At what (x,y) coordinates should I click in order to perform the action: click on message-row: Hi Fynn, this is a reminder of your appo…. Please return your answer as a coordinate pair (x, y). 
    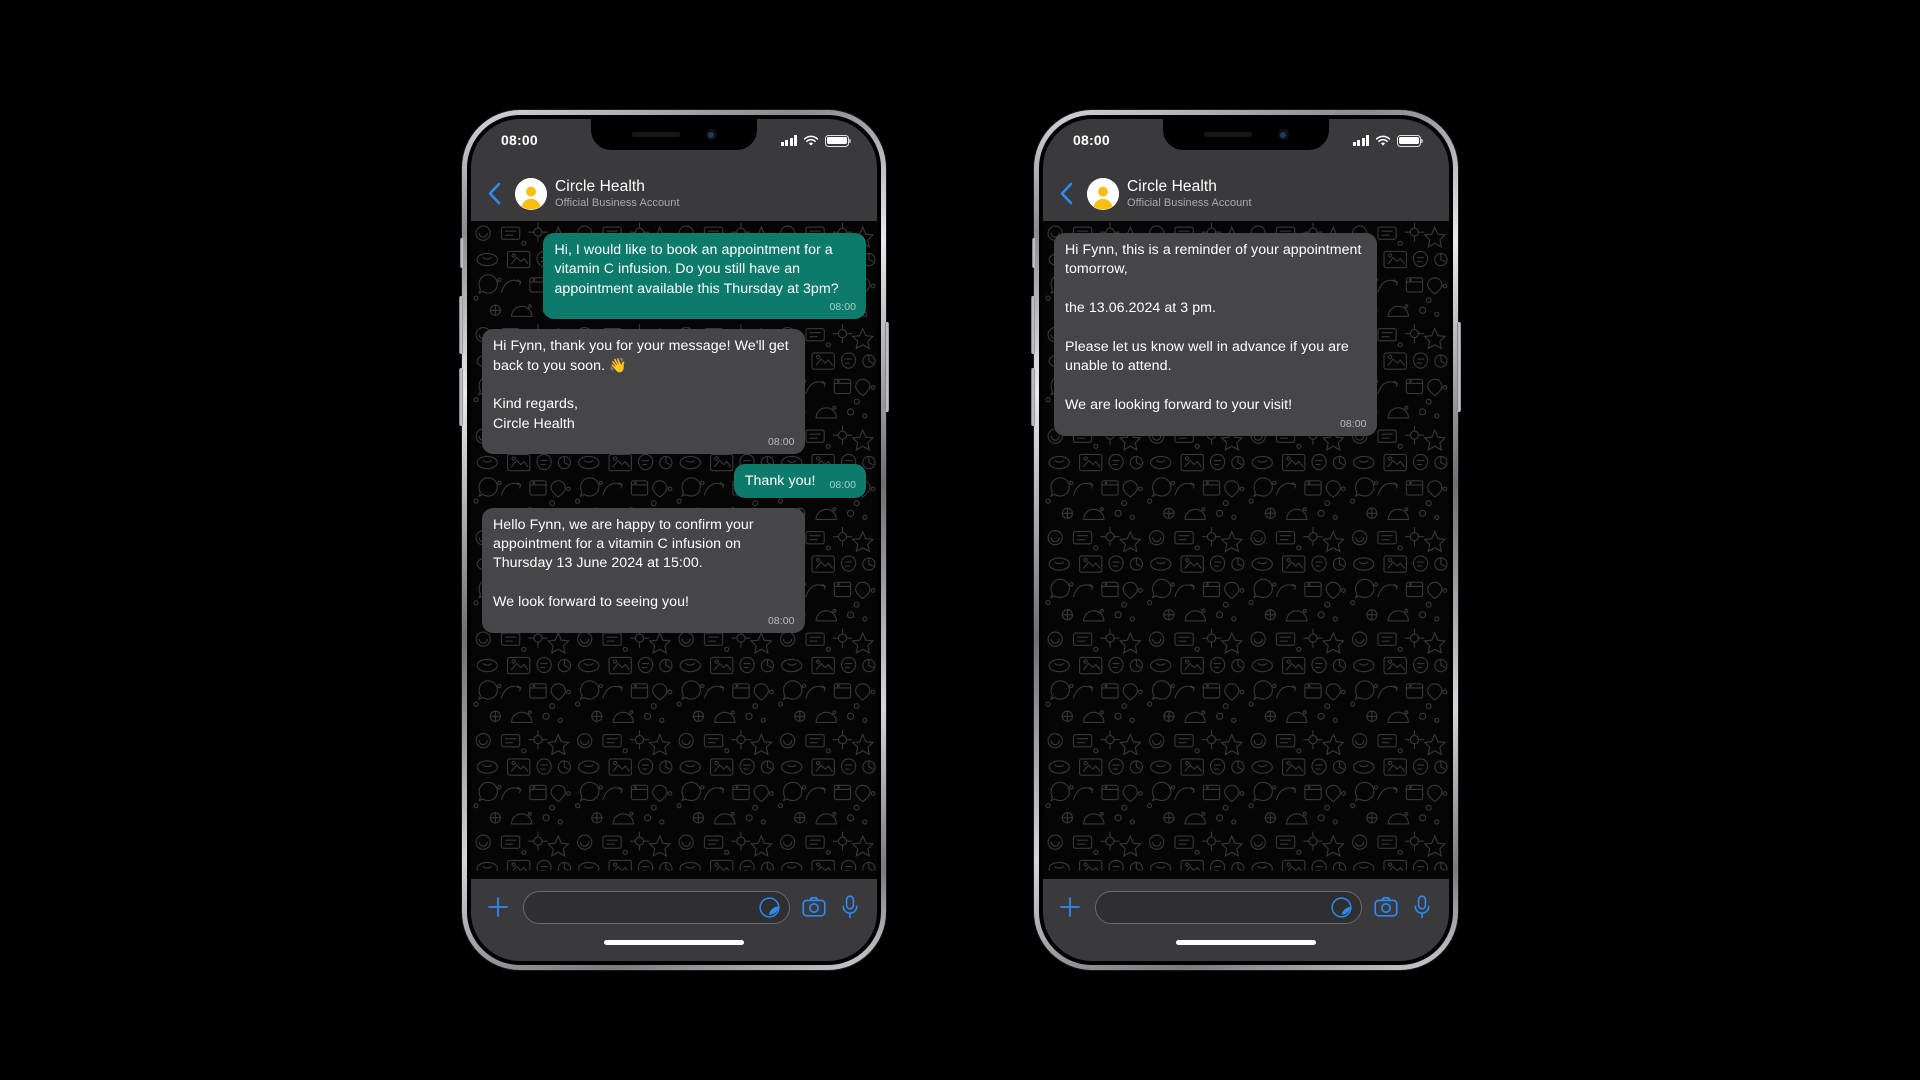
    Looking at the image, I should click on (1246, 334).